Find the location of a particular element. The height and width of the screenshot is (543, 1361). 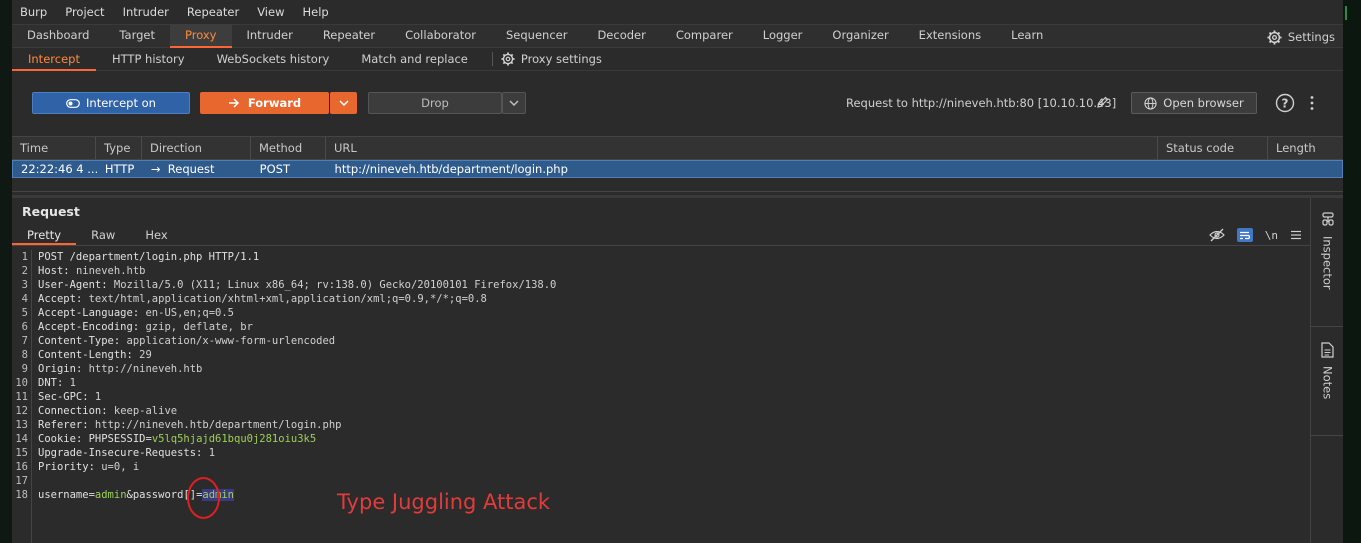

header-key: Cookie is located at coordinates (57, 439).